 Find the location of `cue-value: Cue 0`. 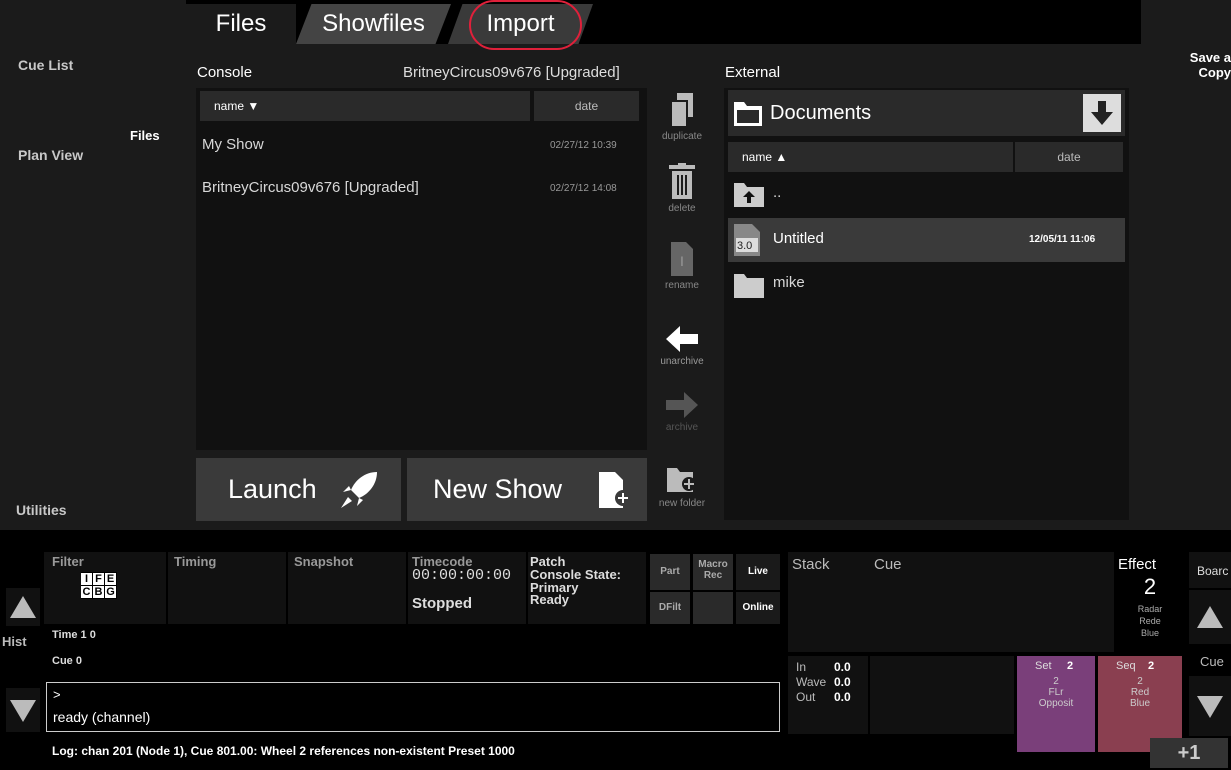

cue-value: Cue 0 is located at coordinates (67, 661).